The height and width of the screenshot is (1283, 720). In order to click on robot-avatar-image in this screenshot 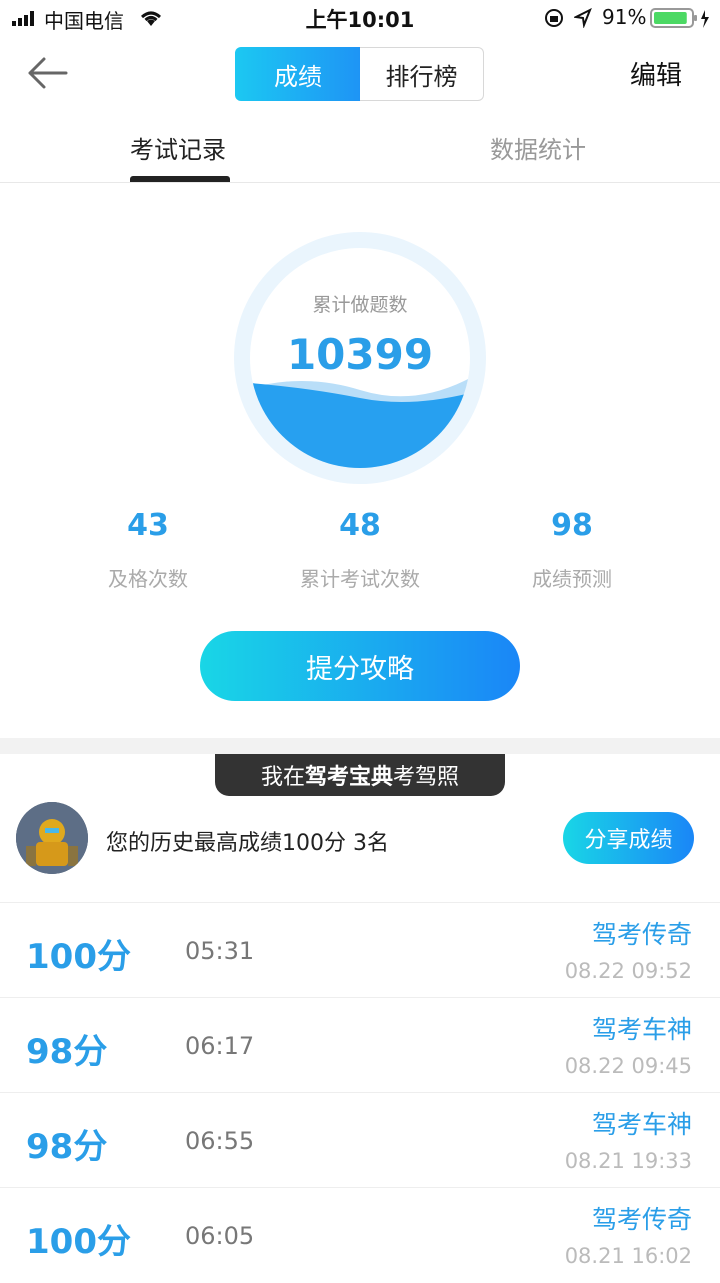, I will do `click(52, 838)`.